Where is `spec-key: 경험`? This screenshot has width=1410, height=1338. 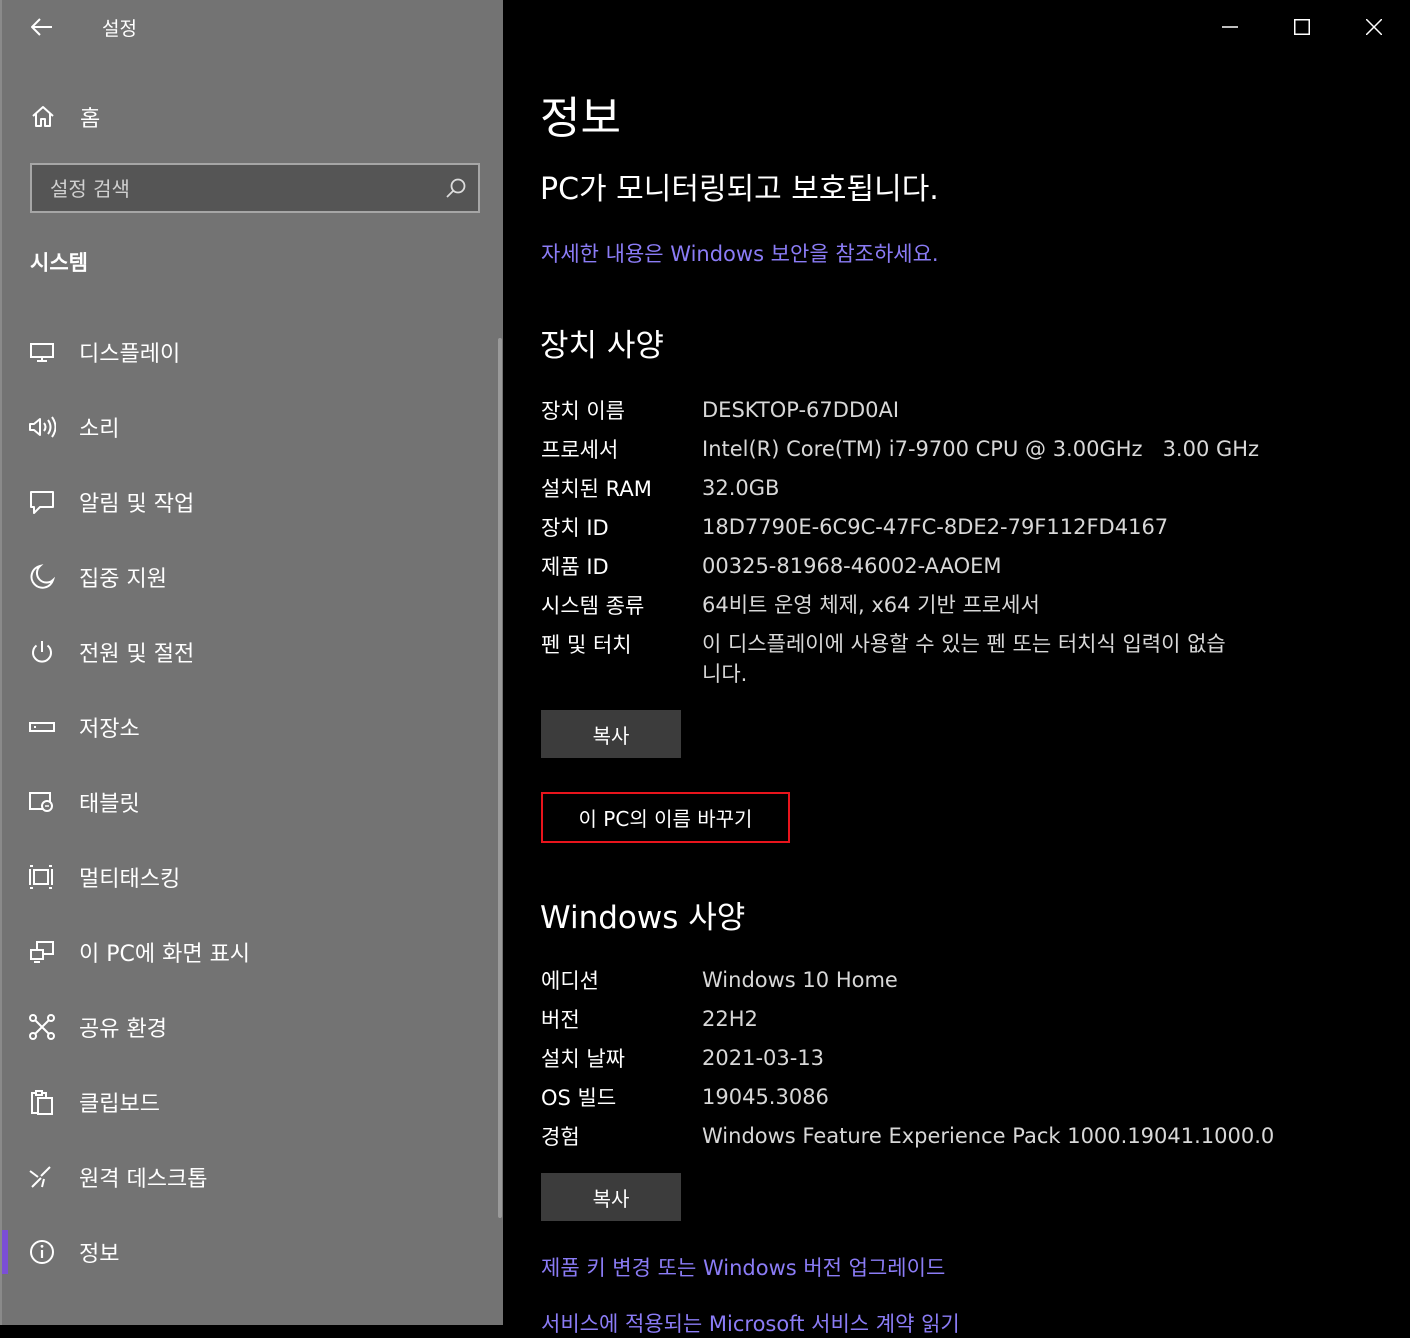 spec-key: 경험 is located at coordinates (560, 1137).